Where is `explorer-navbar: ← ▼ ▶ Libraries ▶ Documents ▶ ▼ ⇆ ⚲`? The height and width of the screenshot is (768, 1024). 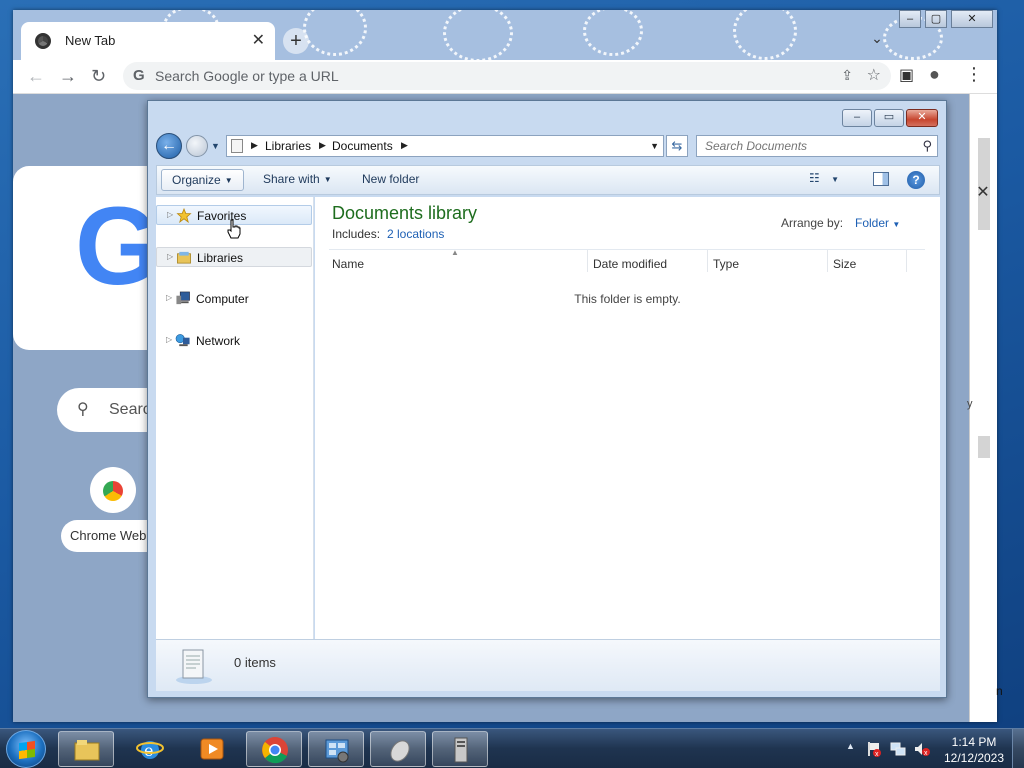
explorer-navbar: ← ▼ ▶ Libraries ▶ Documents ▶ ▼ ⇆ ⚲ is located at coordinates (548, 147).